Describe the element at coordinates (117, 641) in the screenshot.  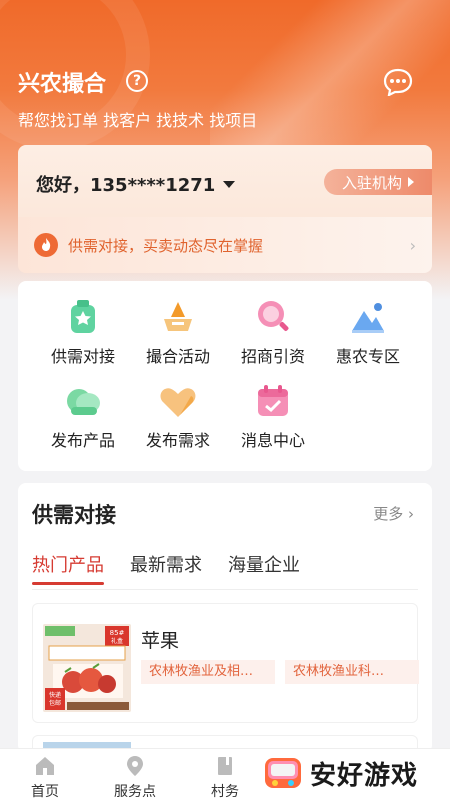
I see `svg-text: 礼盒` at that location.